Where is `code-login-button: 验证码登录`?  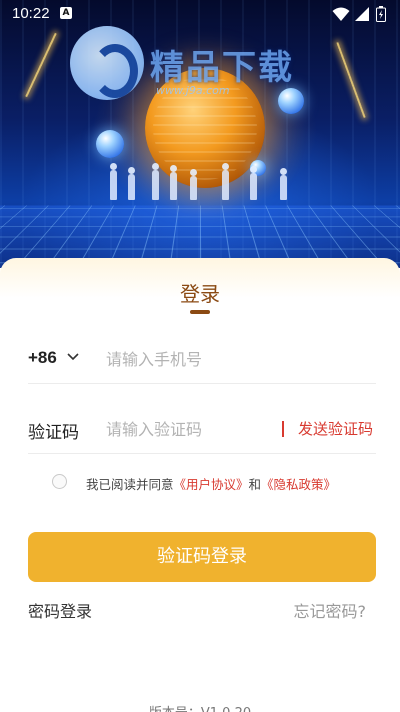 code-login-button: 验证码登录 is located at coordinates (202, 557).